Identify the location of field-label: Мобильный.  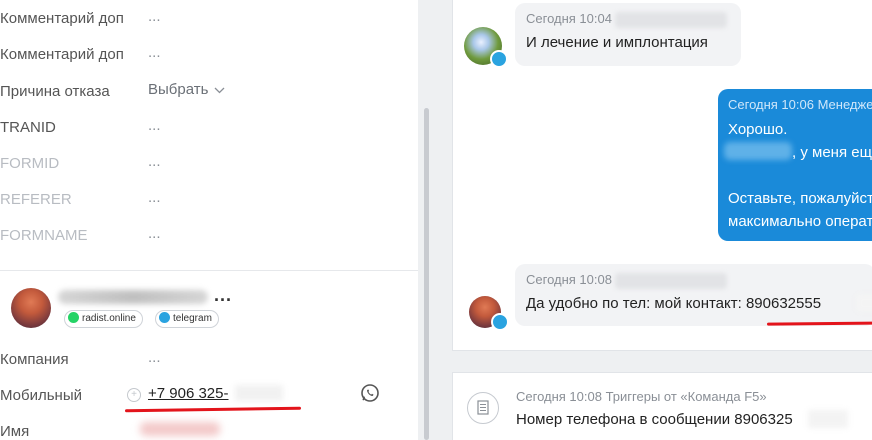
(41, 395).